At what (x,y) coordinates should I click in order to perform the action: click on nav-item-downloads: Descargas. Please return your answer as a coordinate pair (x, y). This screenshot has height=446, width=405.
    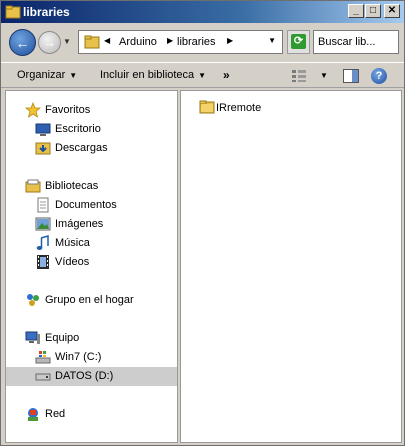
    Looking at the image, I should click on (91, 148).